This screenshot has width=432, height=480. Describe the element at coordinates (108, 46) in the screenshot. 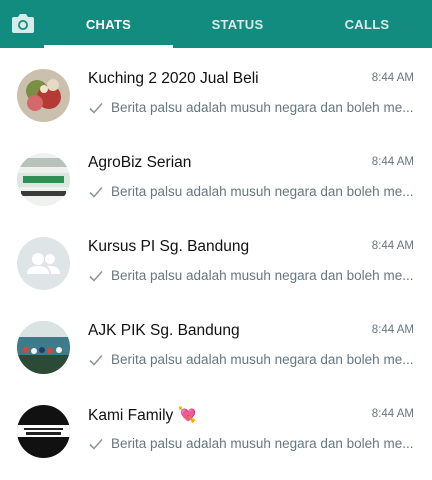

I see `active-tab-indicator` at that location.